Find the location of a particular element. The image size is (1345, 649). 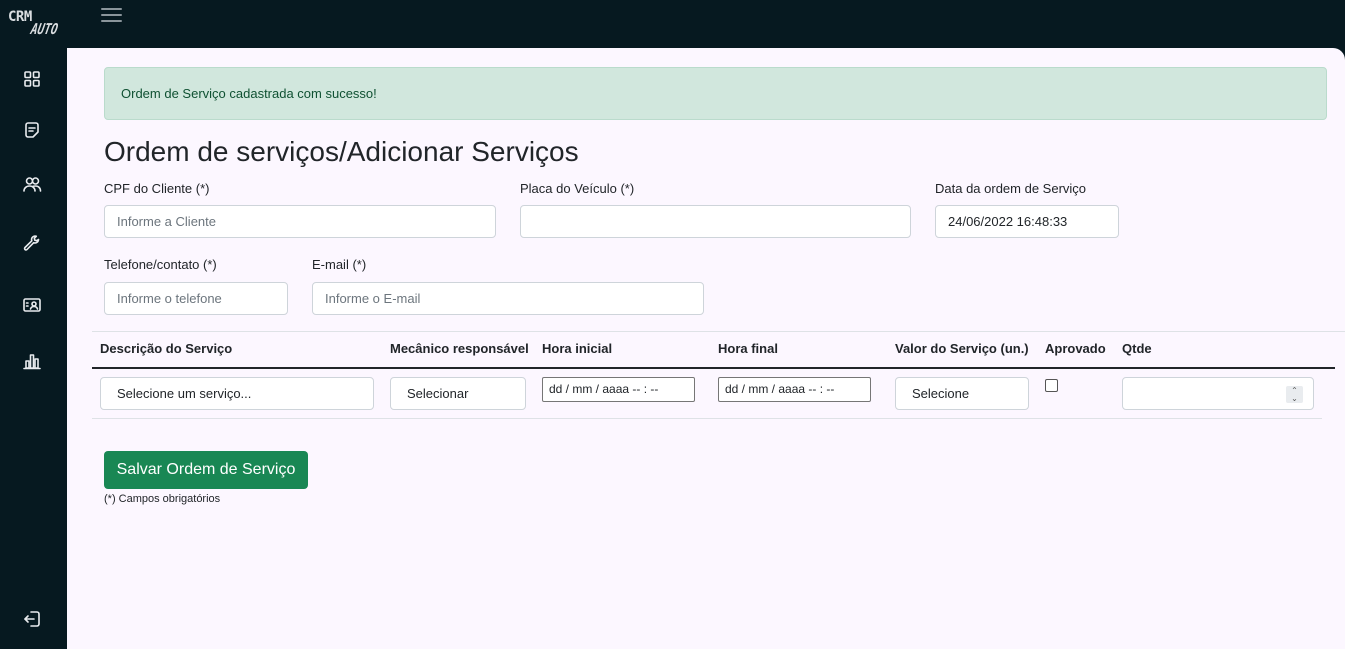

telefone-label: Telefone/contato (*) is located at coordinates (160, 264).